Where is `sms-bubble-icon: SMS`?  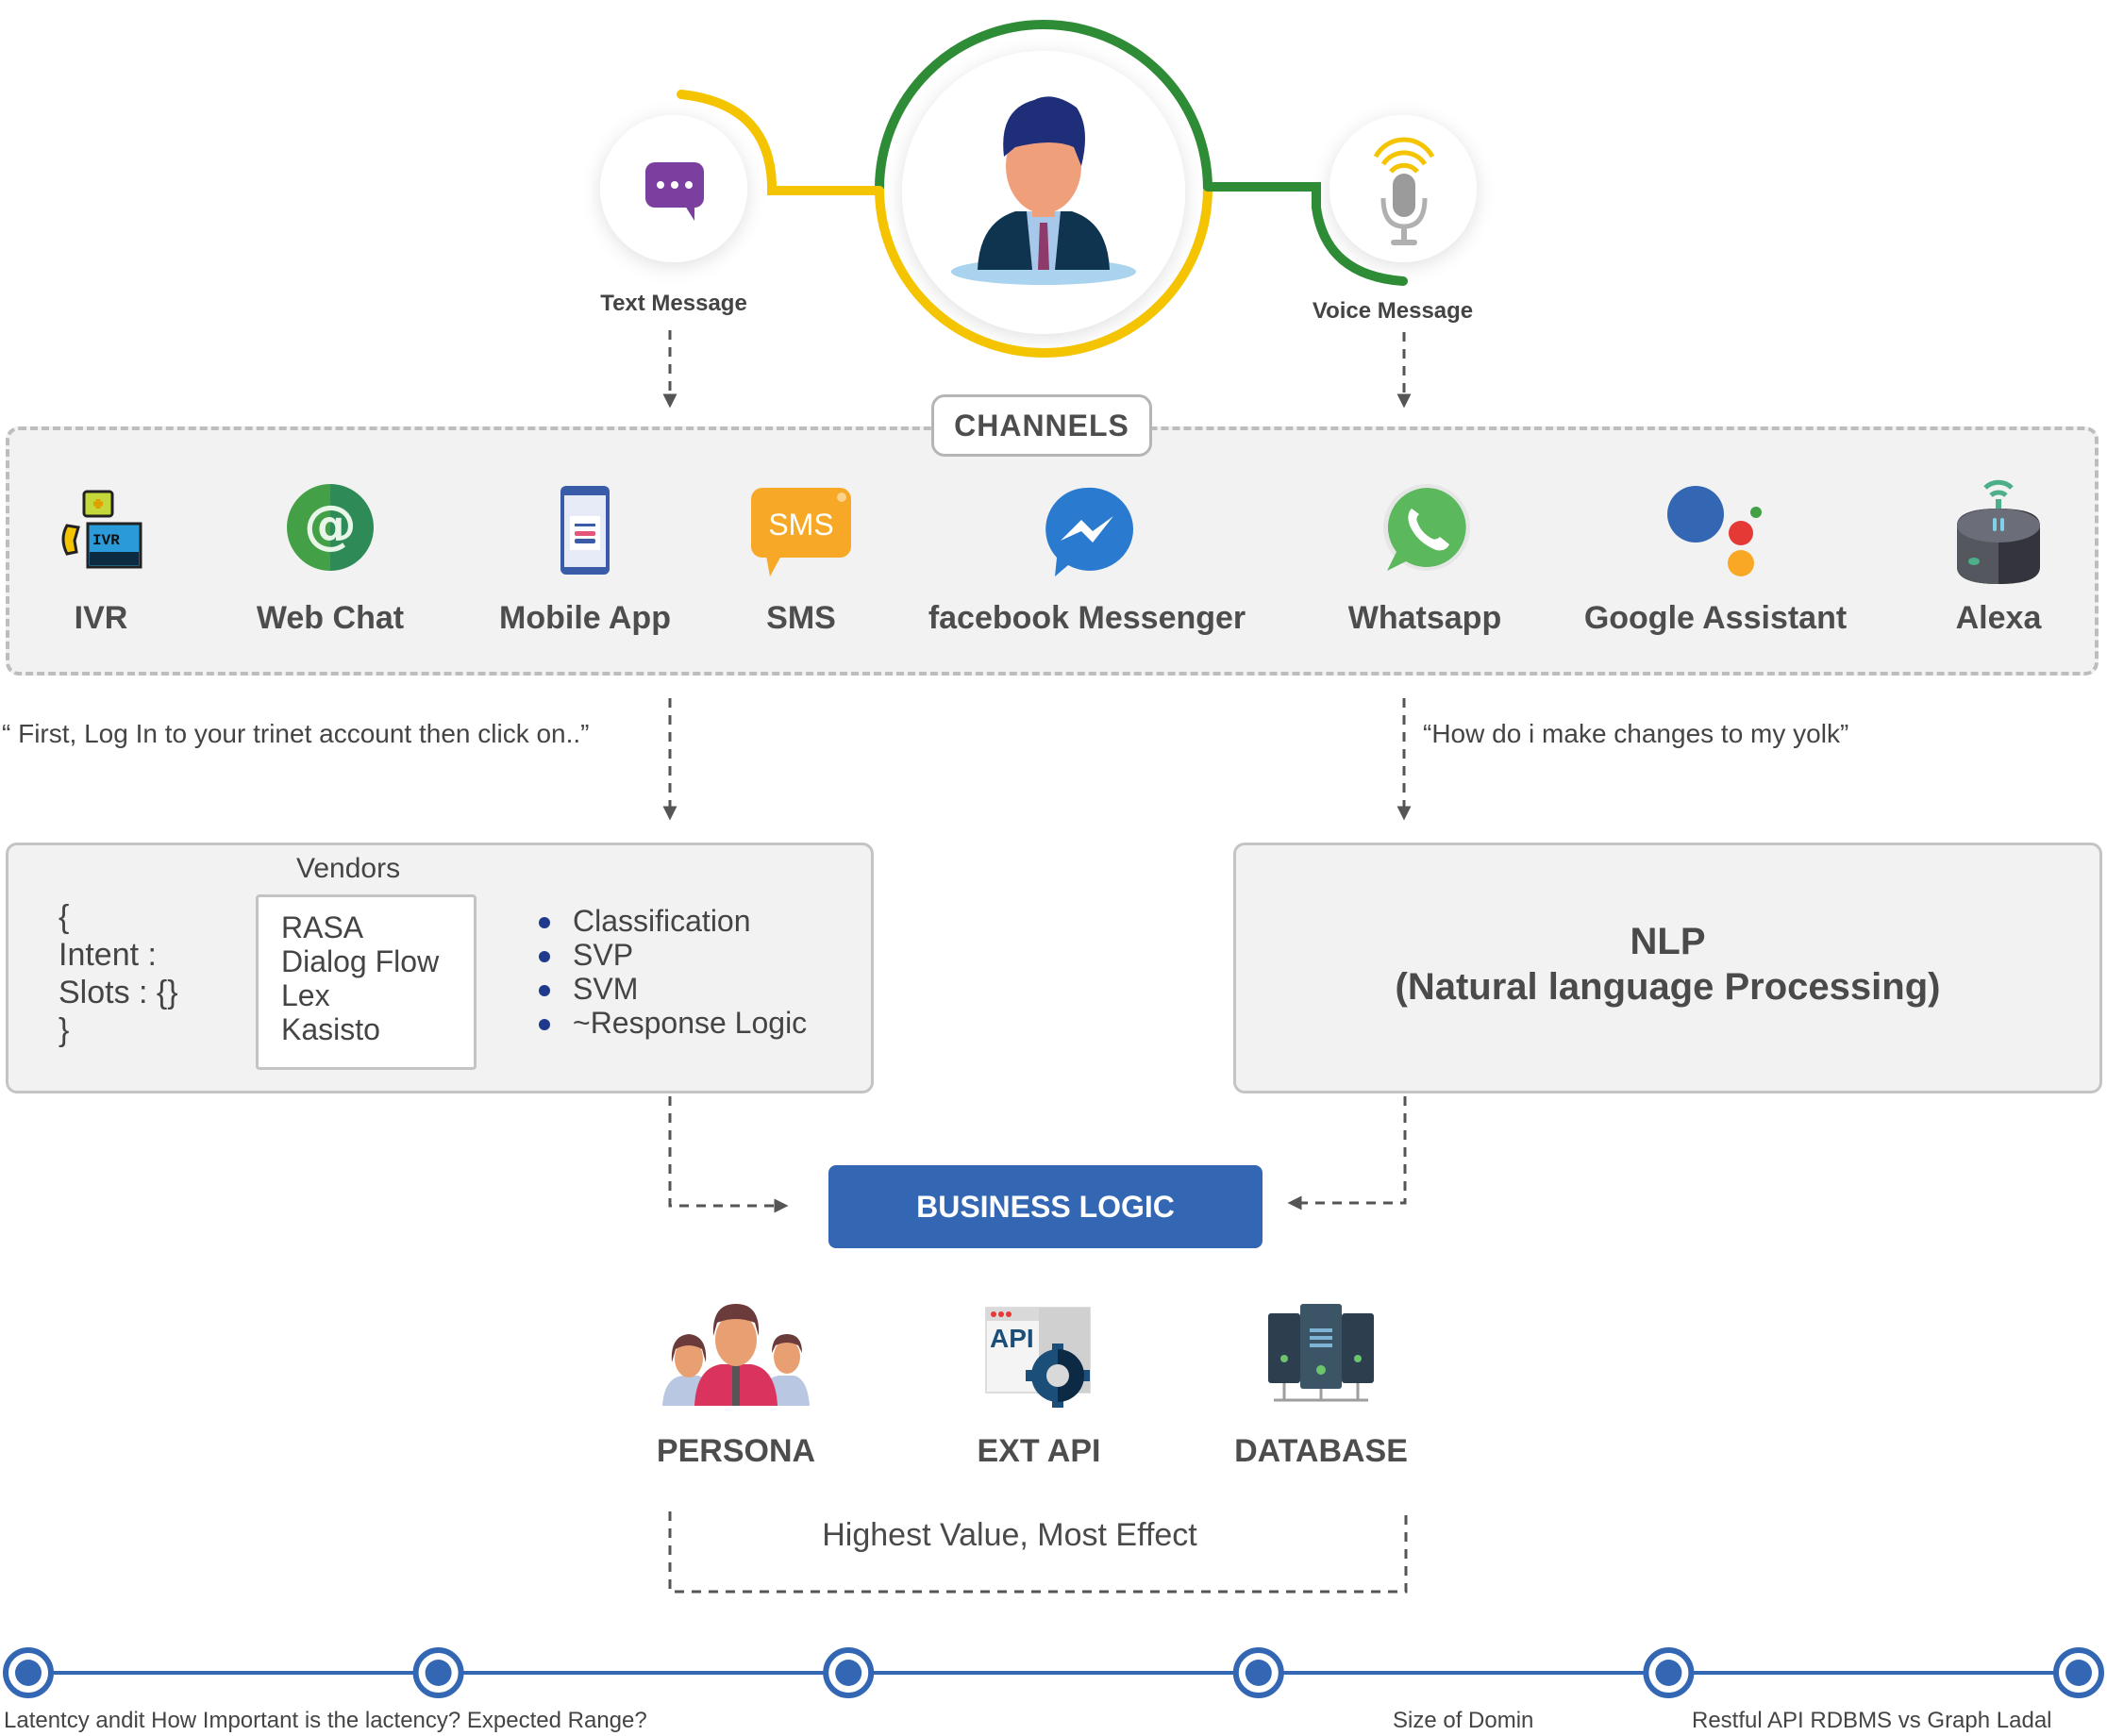
sms-bubble-icon: SMS is located at coordinates (801, 531).